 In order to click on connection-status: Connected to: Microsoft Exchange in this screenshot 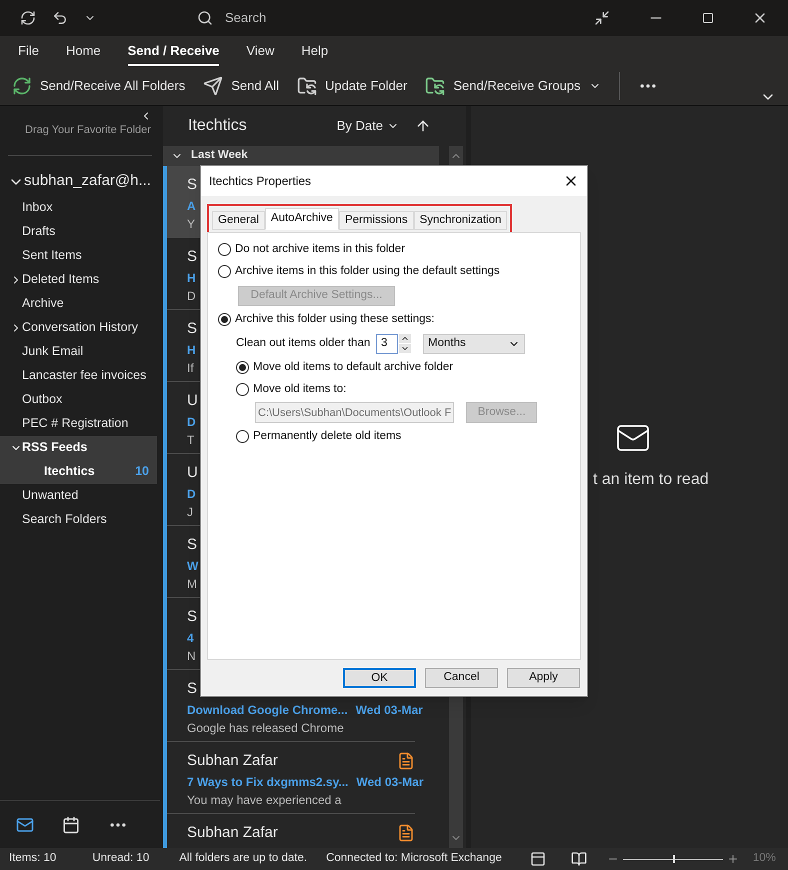, I will do `click(414, 858)`.